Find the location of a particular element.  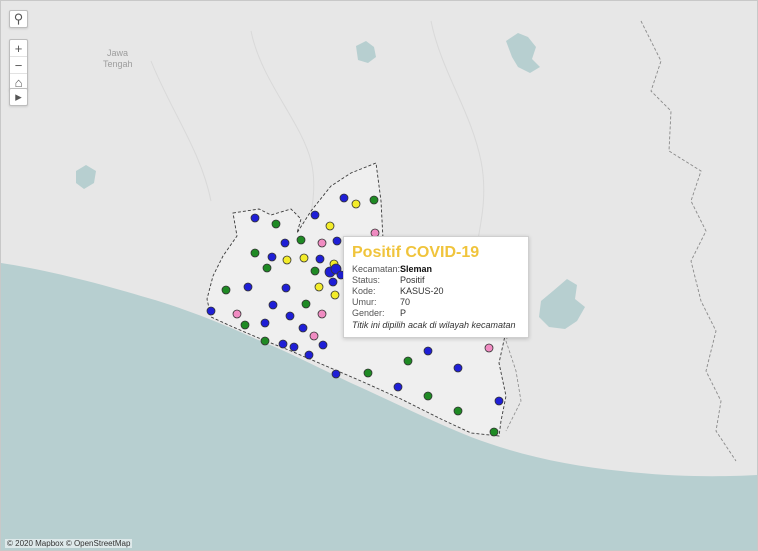

search-icon: ⚲ is located at coordinates (18, 19).